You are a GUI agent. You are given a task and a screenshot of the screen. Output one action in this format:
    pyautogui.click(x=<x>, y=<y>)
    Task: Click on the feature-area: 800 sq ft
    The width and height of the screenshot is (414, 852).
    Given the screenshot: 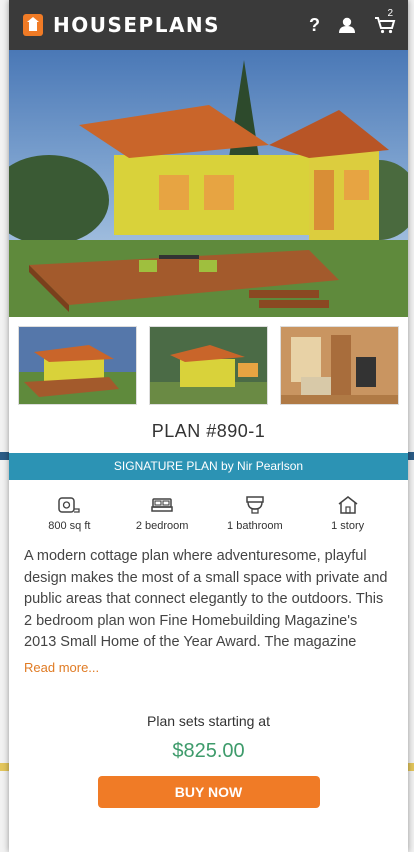 What is the action you would take?
    pyautogui.click(x=69, y=514)
    